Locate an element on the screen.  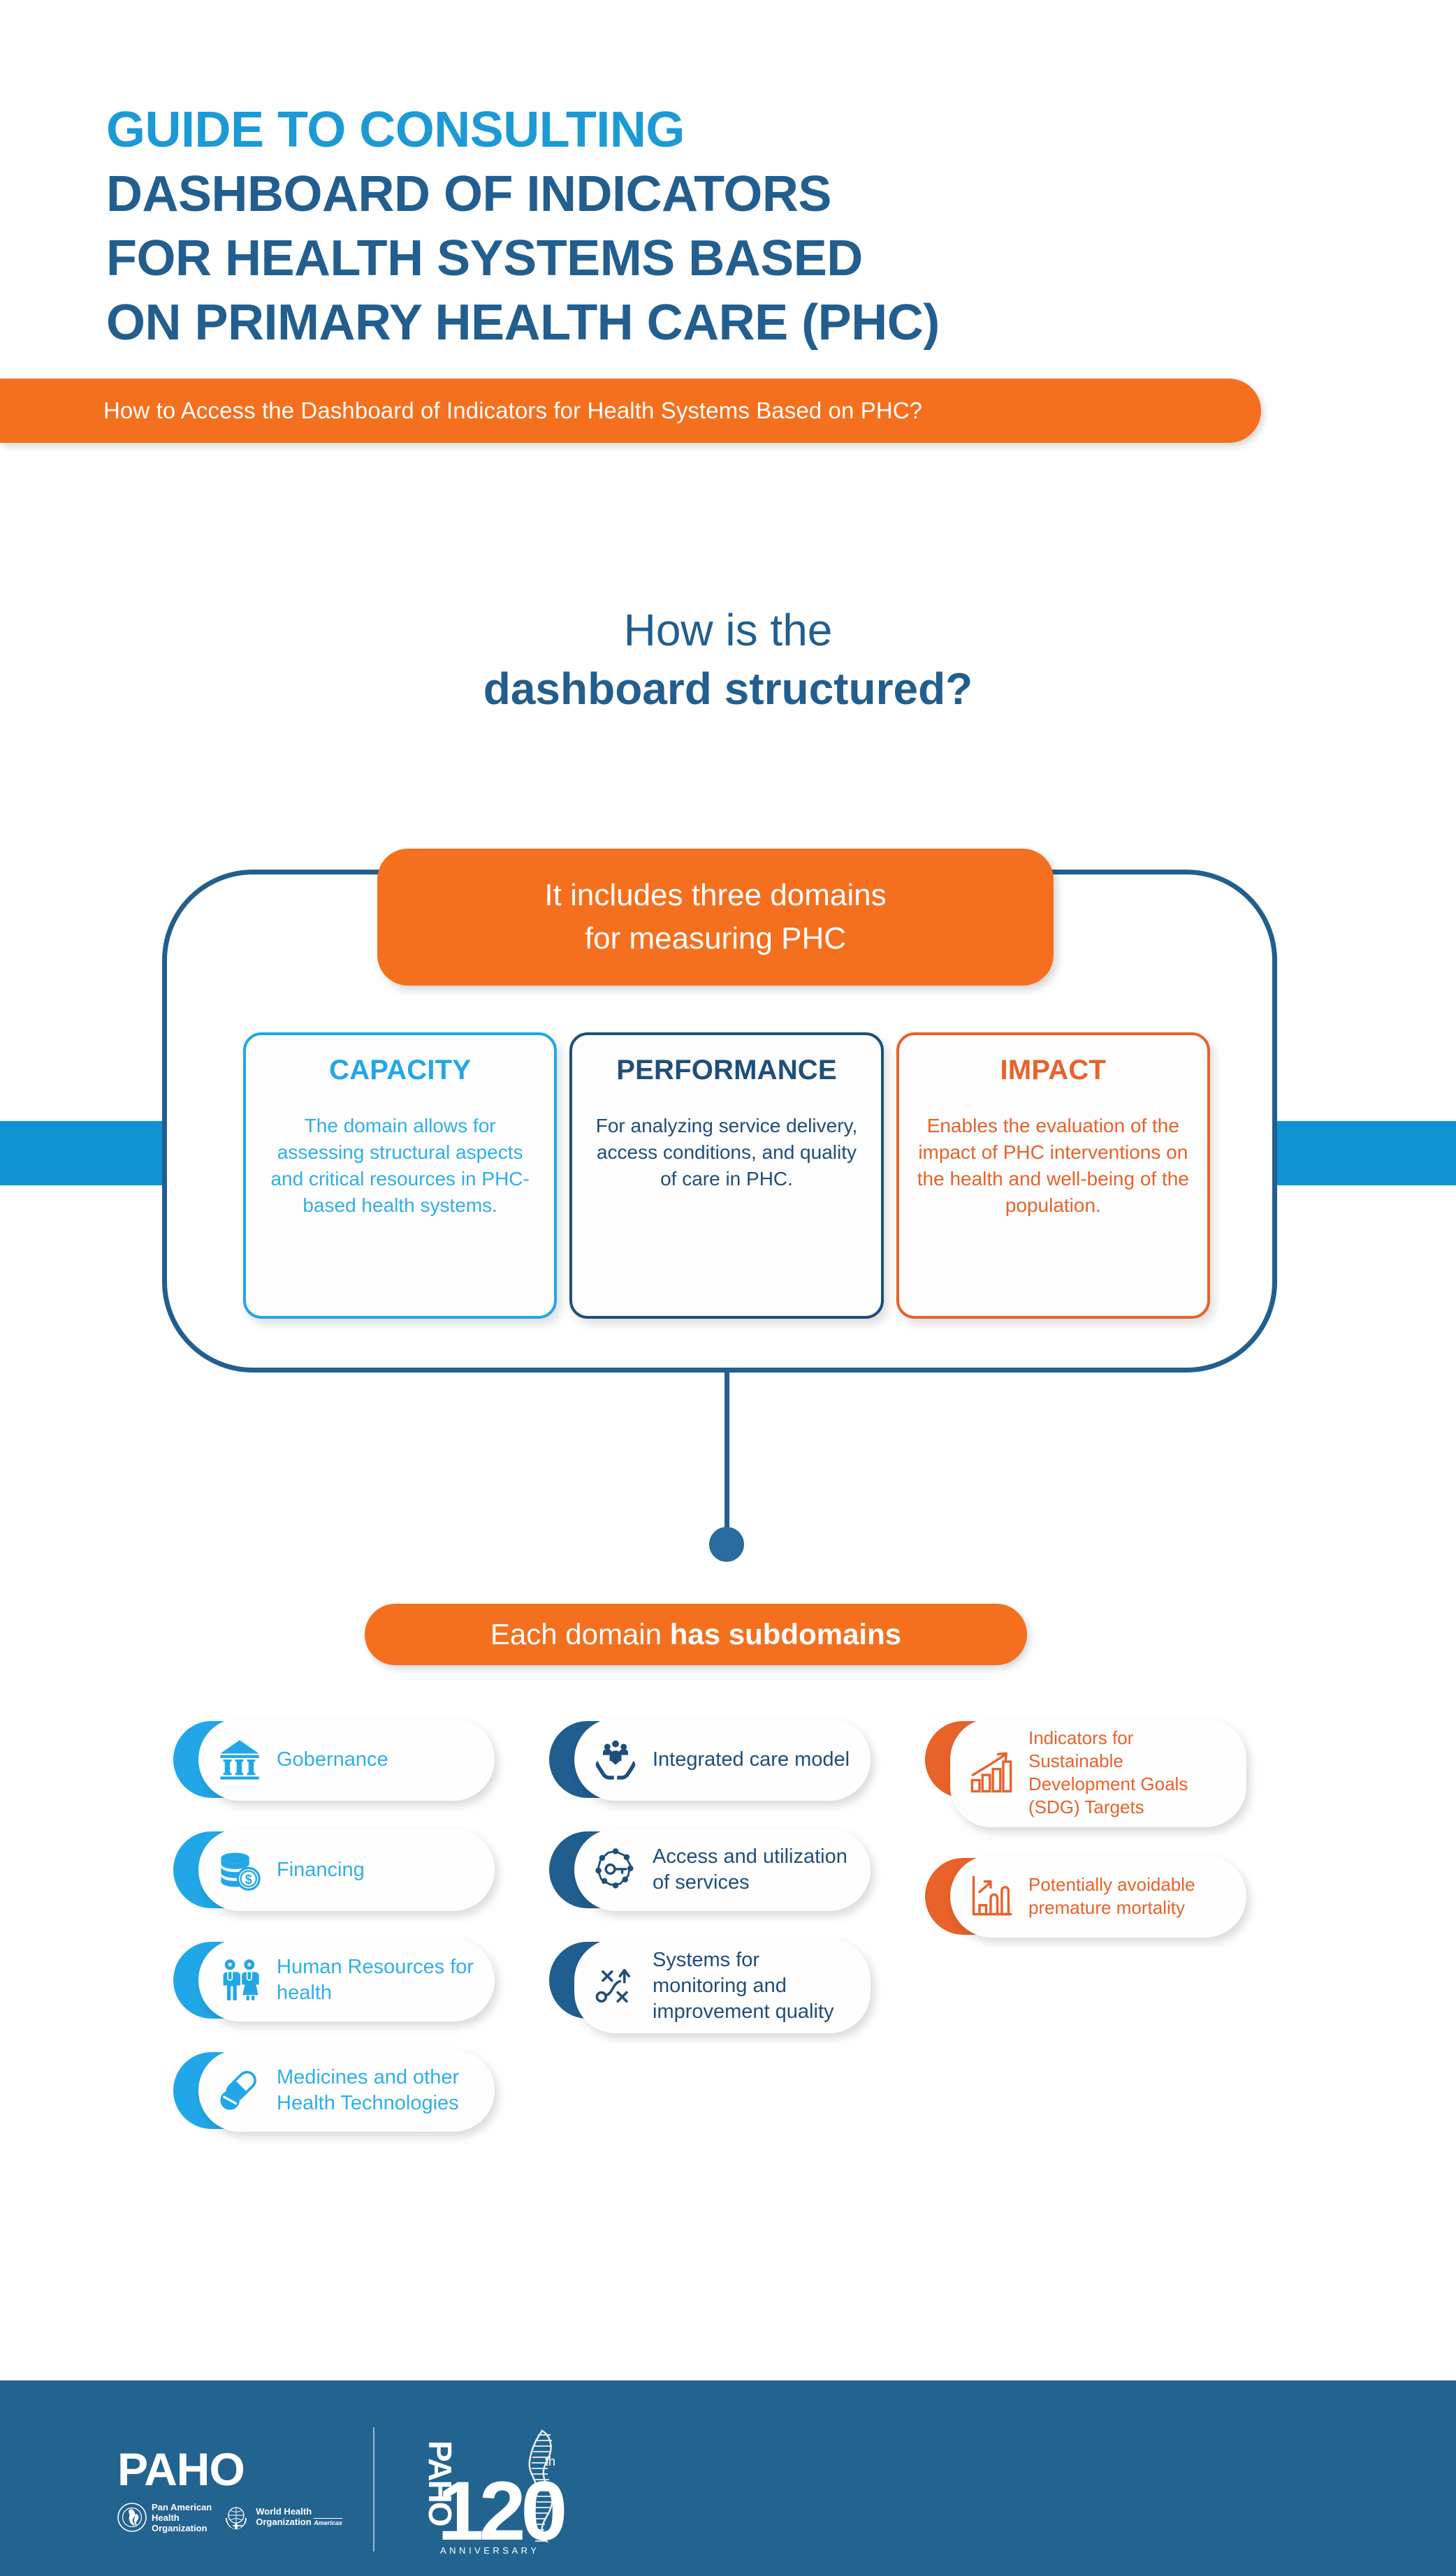
pill-body: $ Financing is located at coordinates (346, 1870).